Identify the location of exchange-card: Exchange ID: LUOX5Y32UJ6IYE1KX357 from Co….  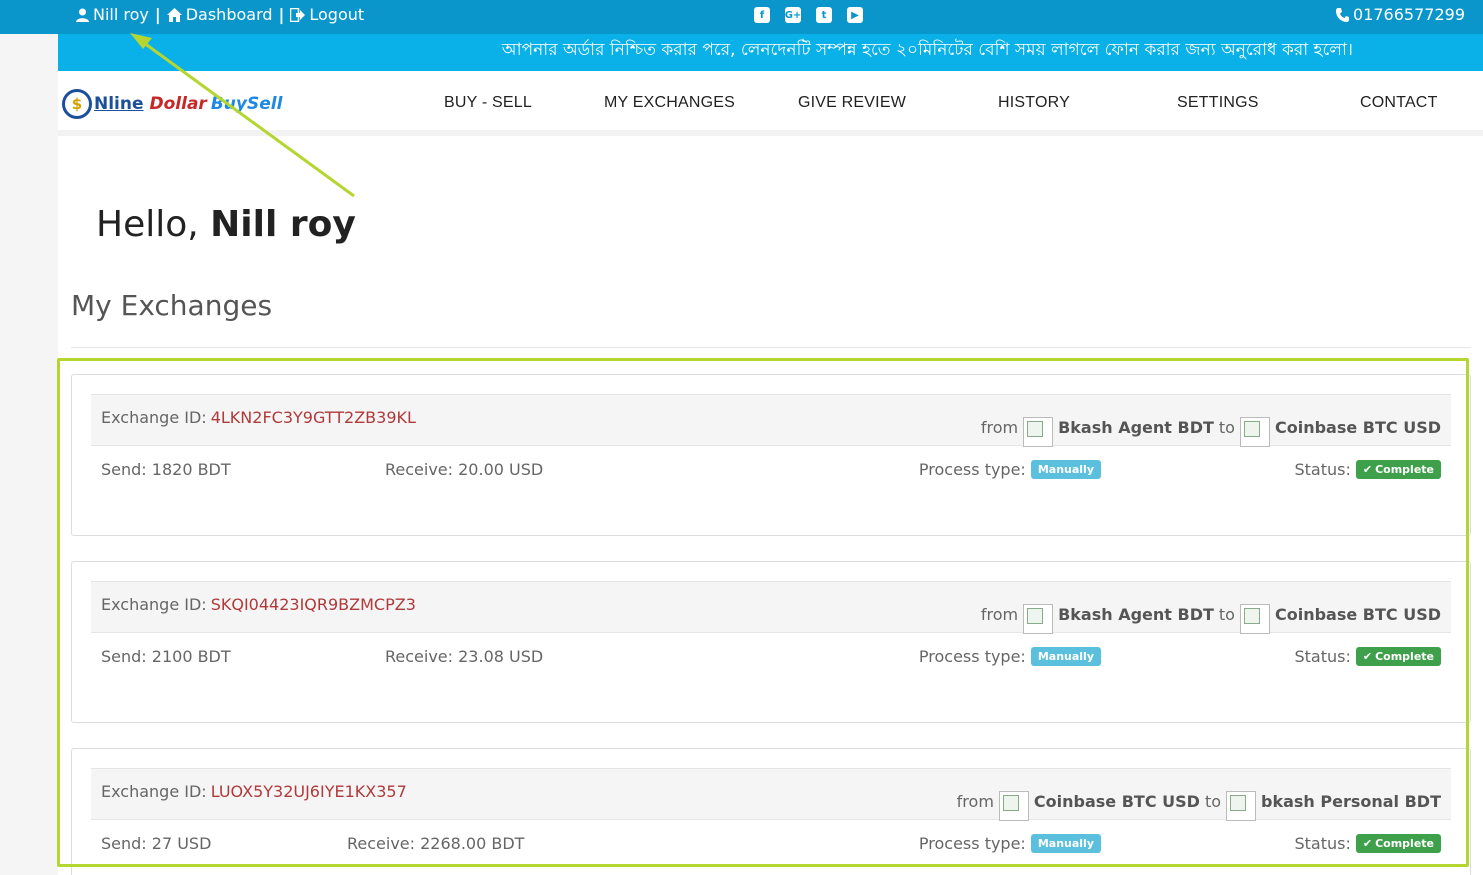
(771, 811).